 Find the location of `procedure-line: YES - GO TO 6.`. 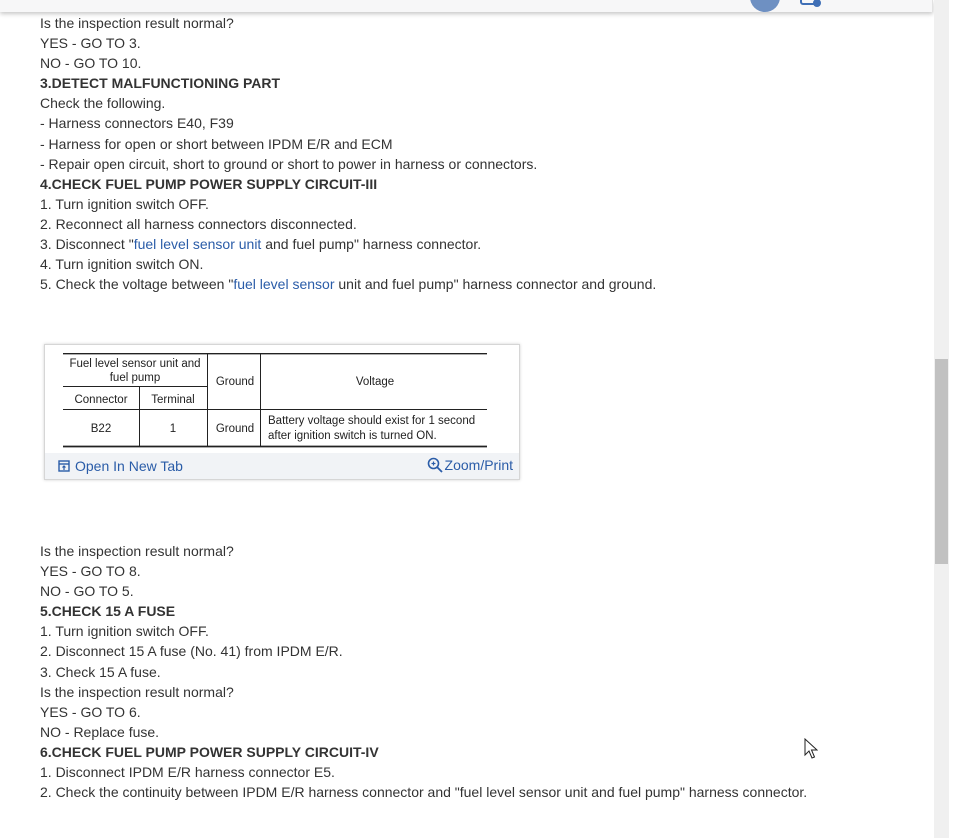

procedure-line: YES - GO TO 6. is located at coordinates (90, 711).